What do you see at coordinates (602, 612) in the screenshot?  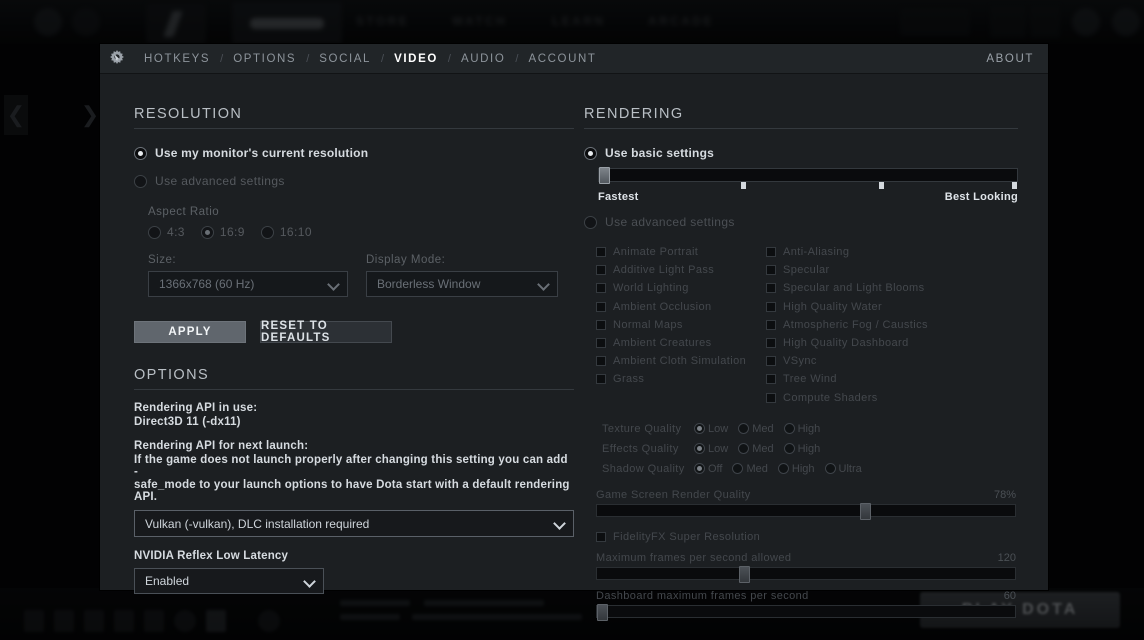 I see `dashboard-fps-handle` at bounding box center [602, 612].